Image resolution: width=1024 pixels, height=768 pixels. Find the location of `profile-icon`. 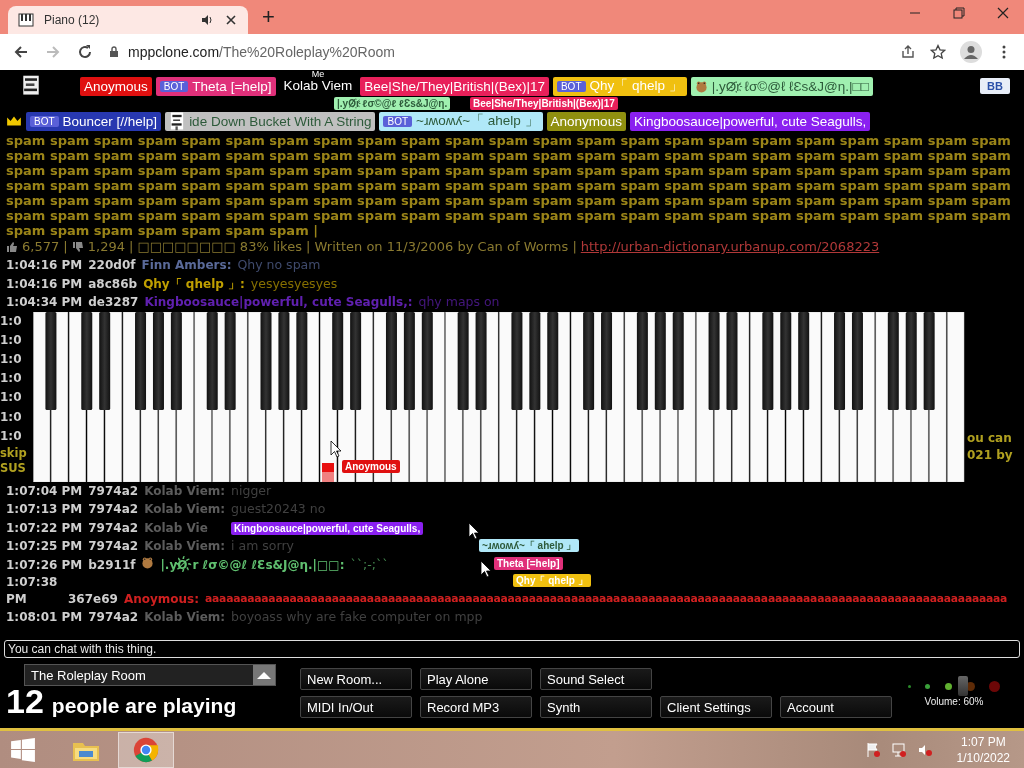

profile-icon is located at coordinates (971, 52).